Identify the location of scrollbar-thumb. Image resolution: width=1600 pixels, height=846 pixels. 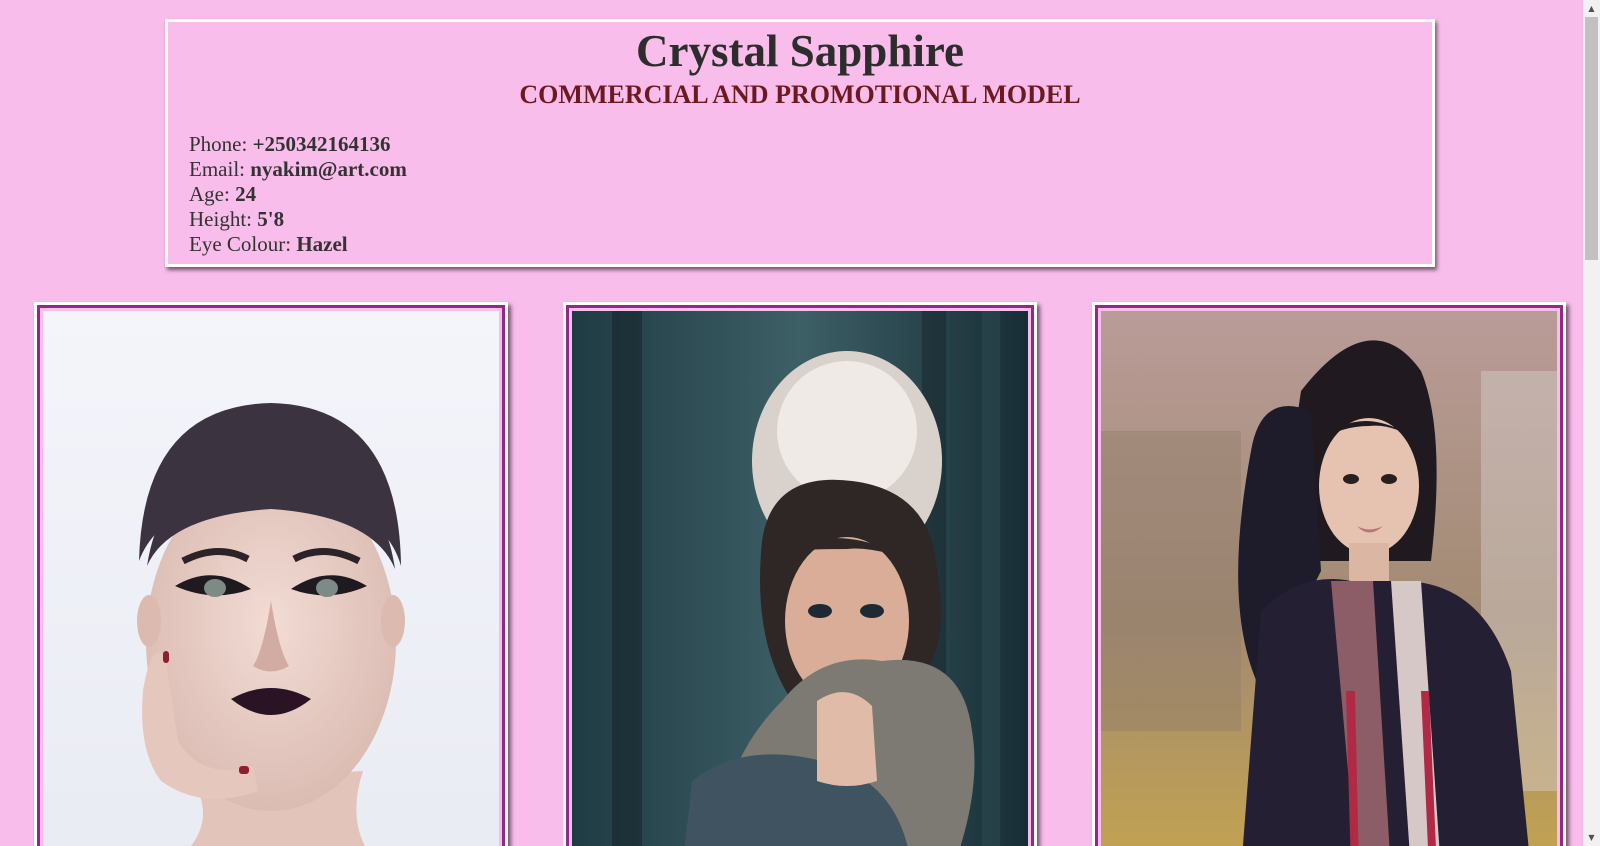
(1591, 138).